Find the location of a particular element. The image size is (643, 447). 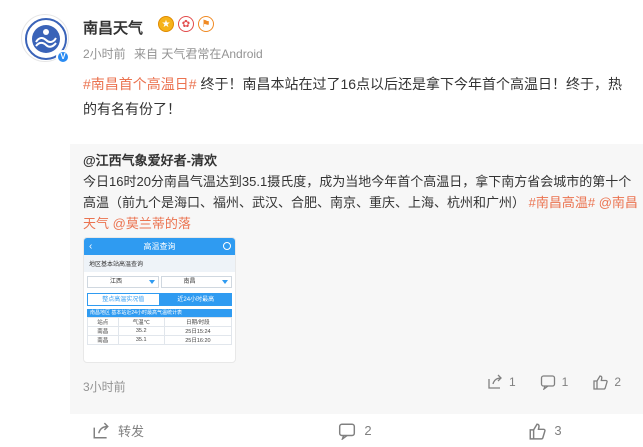

table-row: 站点 气温℃ 日期/时段 is located at coordinates (160, 322).